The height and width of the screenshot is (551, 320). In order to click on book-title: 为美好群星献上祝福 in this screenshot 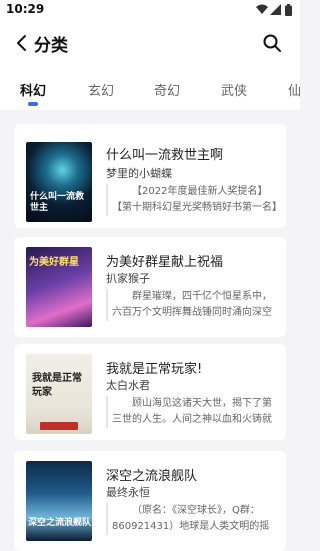, I will do `click(165, 262)`.